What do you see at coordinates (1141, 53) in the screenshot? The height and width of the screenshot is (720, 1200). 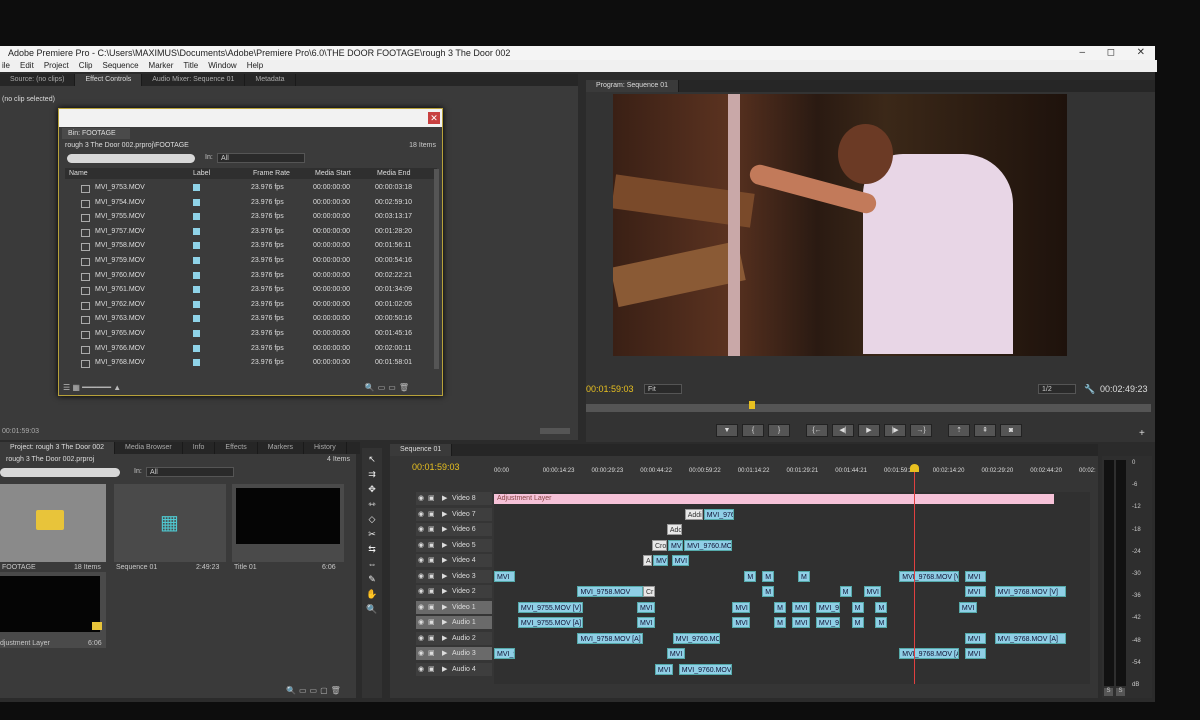 I see `close-window-button: ✕` at bounding box center [1141, 53].